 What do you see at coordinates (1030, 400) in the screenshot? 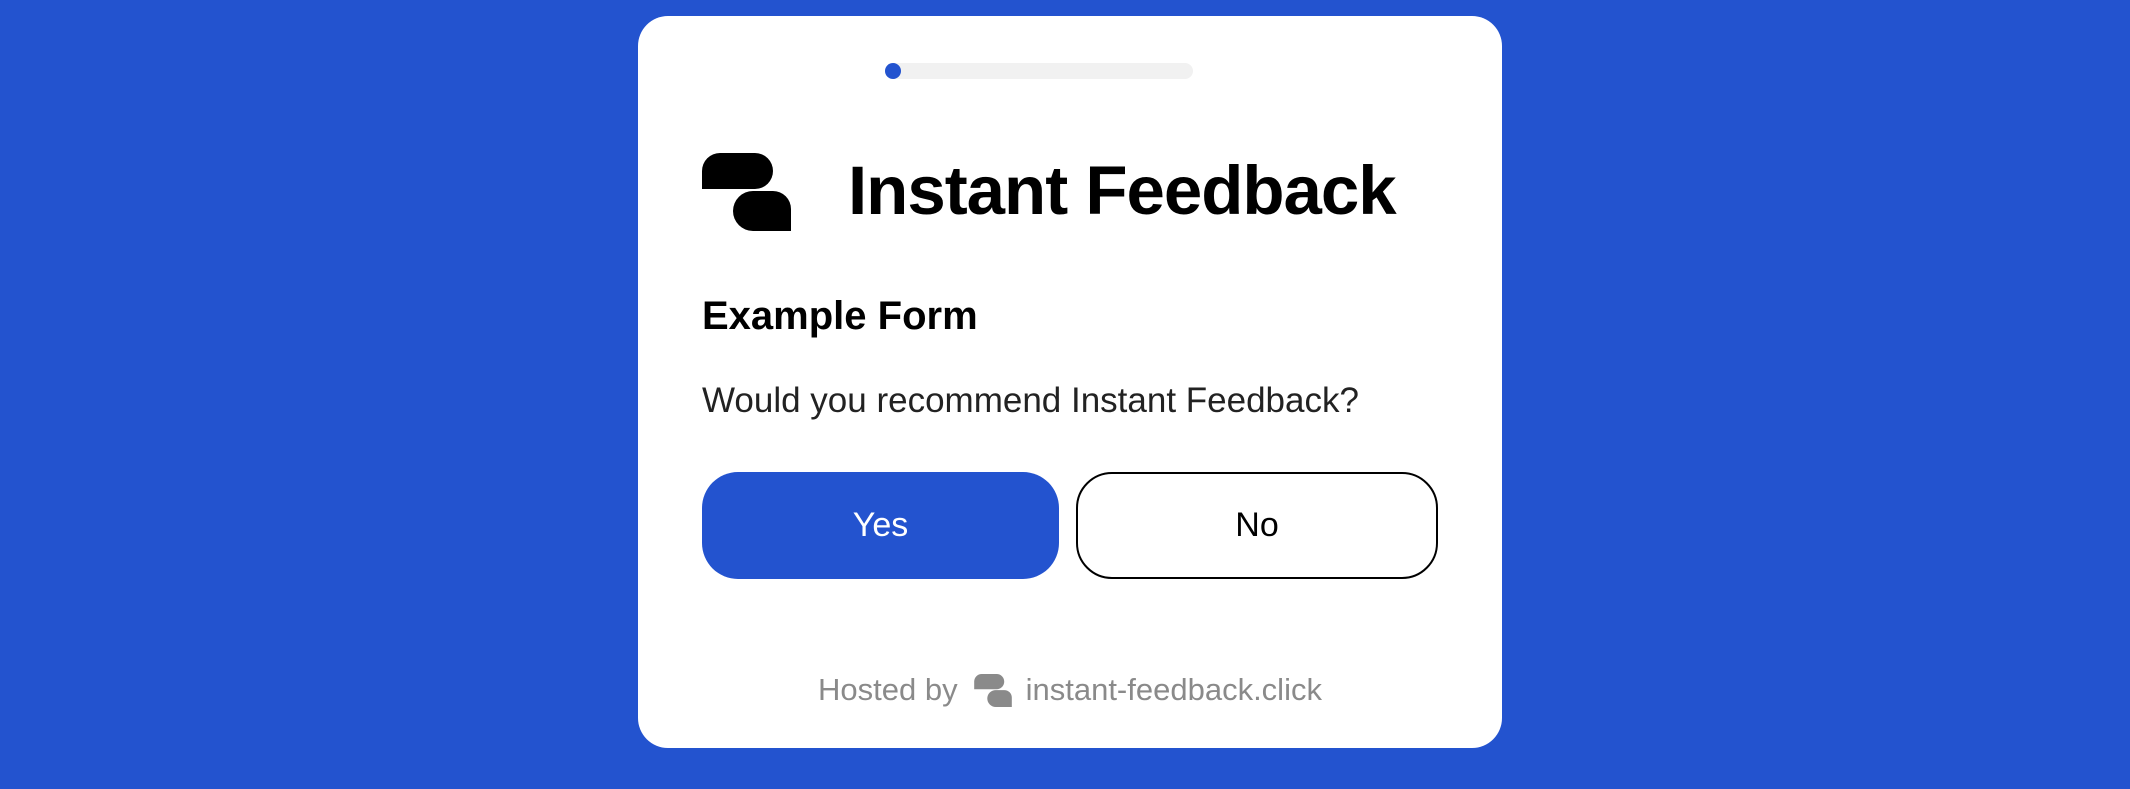
I see `question-text: Would you recommend Instant Feedback?` at bounding box center [1030, 400].